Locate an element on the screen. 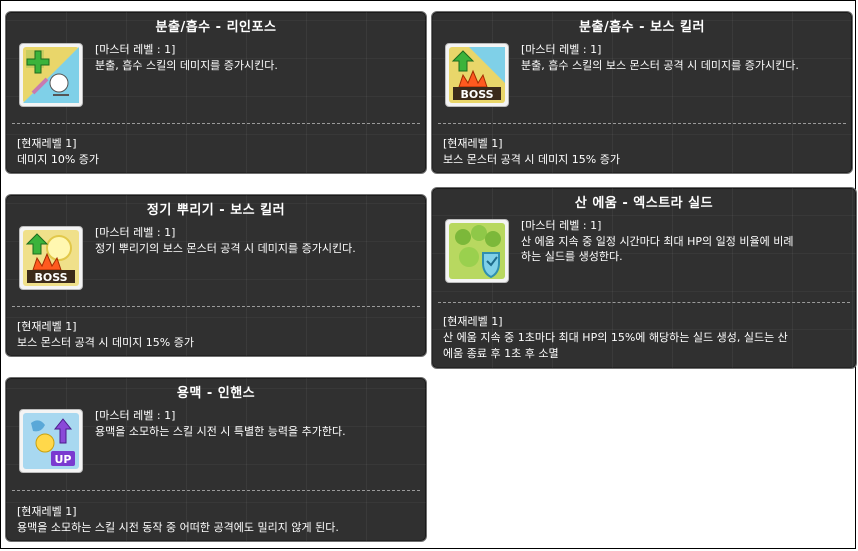 The image size is (858, 551). enhance-skill-icon: UP is located at coordinates (51, 441).